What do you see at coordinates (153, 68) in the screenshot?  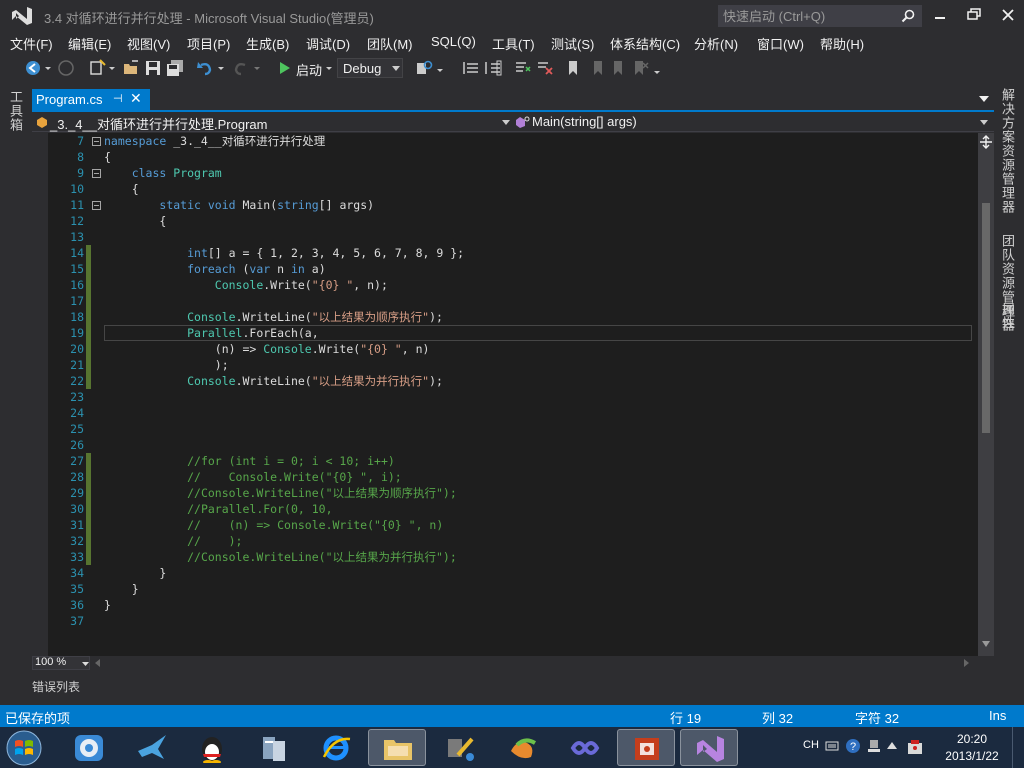 I see `save-icon` at bounding box center [153, 68].